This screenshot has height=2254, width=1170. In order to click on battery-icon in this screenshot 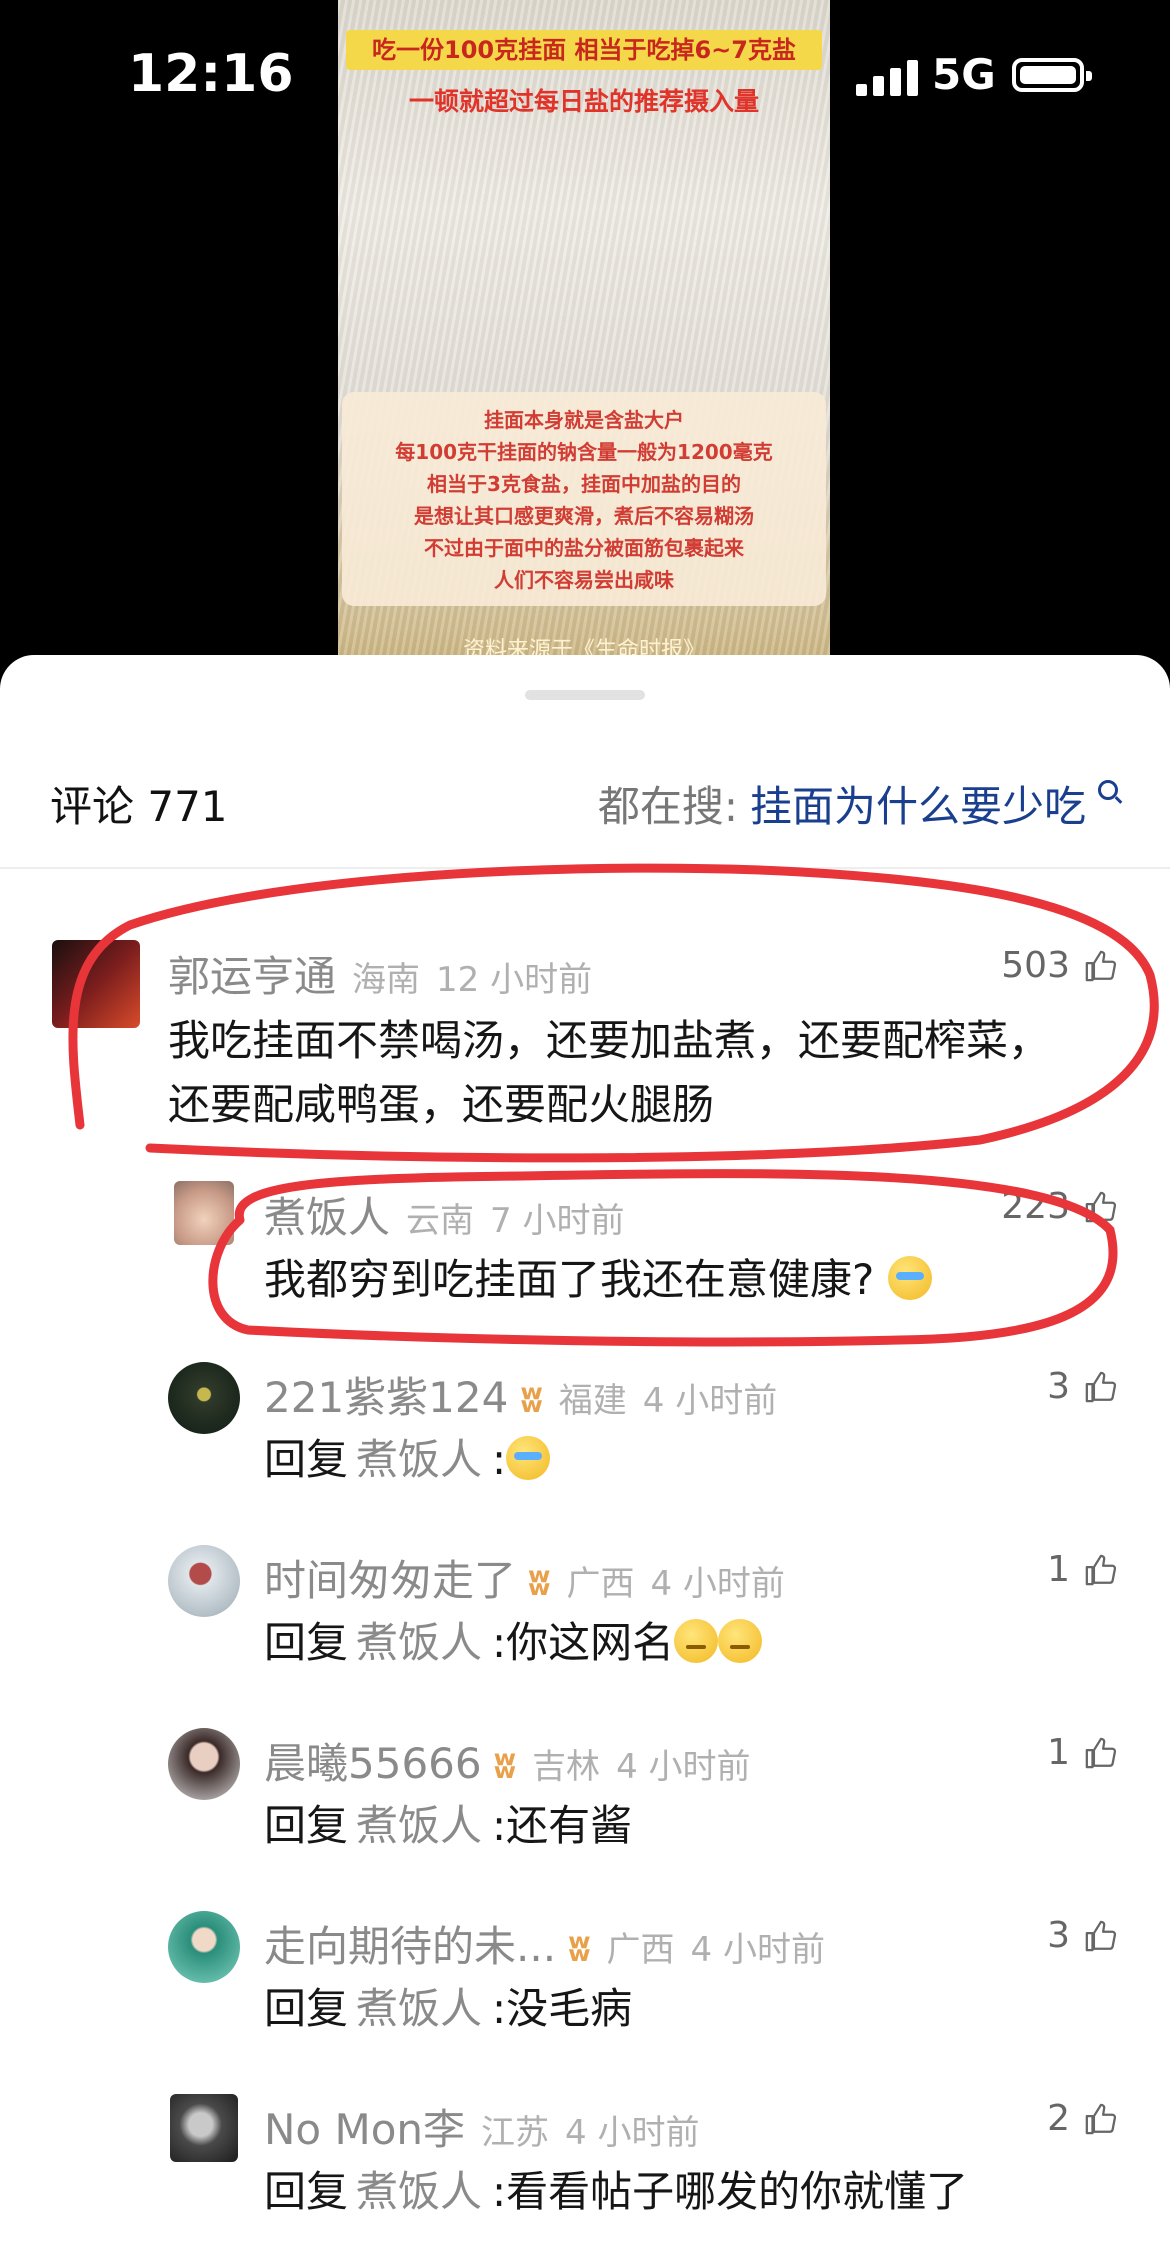, I will do `click(1052, 75)`.